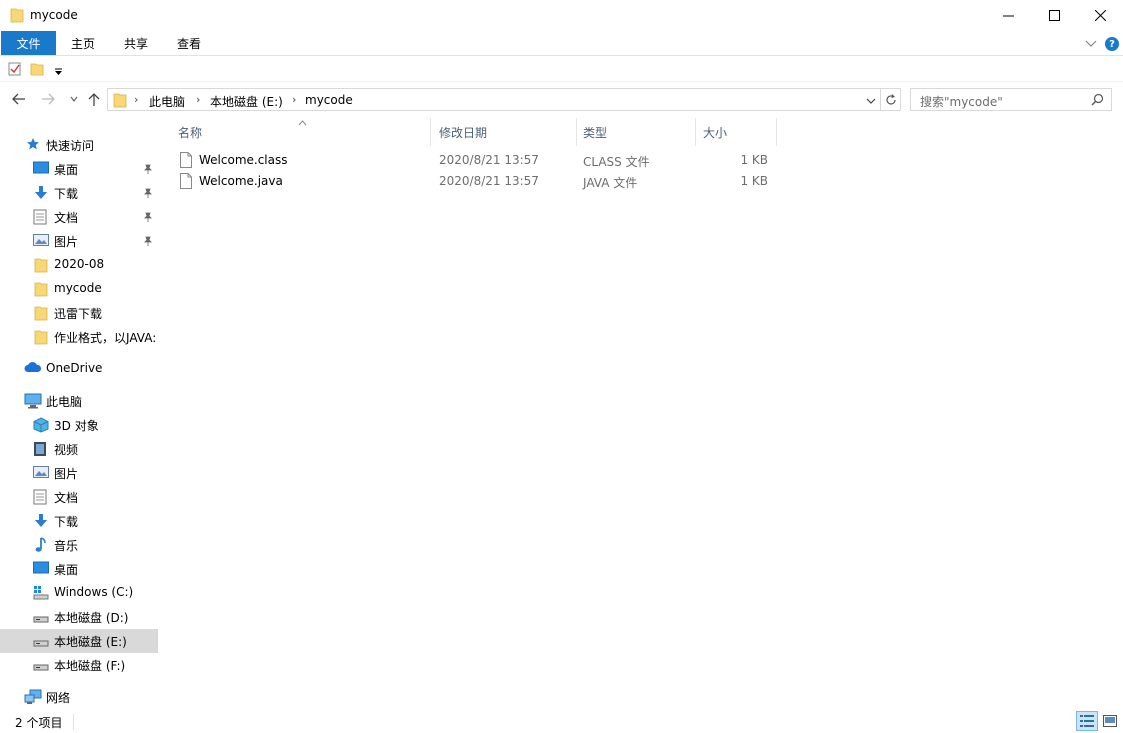  Describe the element at coordinates (715, 133) in the screenshot. I see `column-header-label: 大小` at that location.